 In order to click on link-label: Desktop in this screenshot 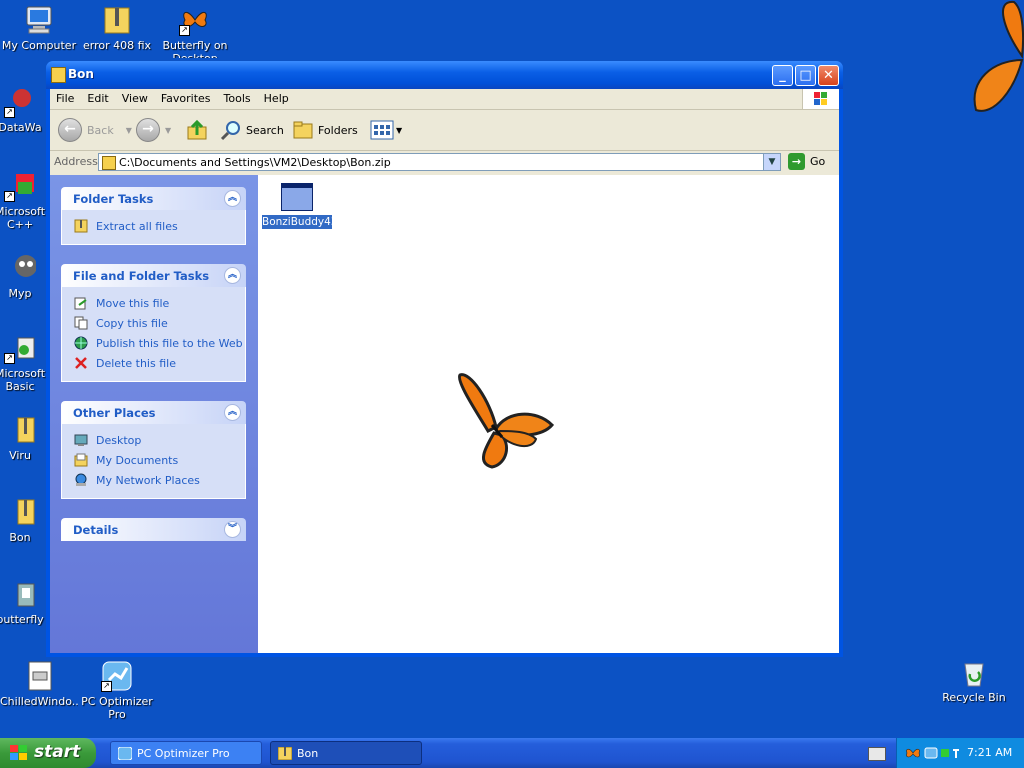, I will do `click(119, 440)`.